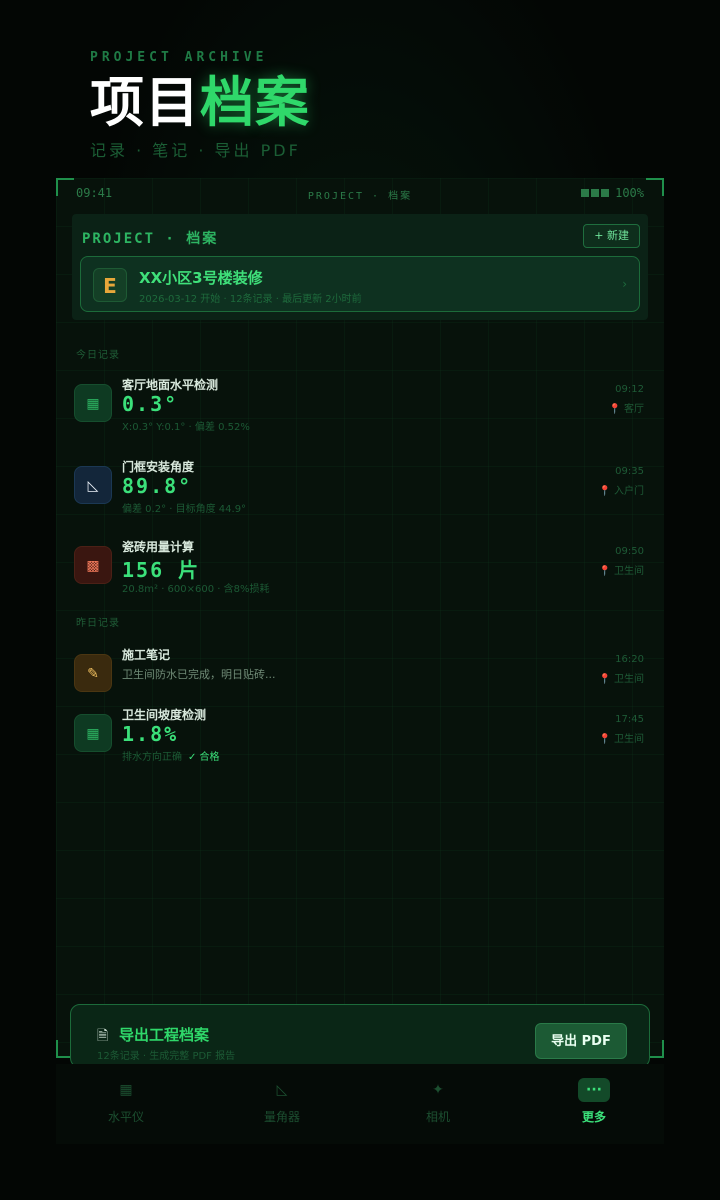  I want to click on panel-label: PROJECT · 档案, so click(150, 239).